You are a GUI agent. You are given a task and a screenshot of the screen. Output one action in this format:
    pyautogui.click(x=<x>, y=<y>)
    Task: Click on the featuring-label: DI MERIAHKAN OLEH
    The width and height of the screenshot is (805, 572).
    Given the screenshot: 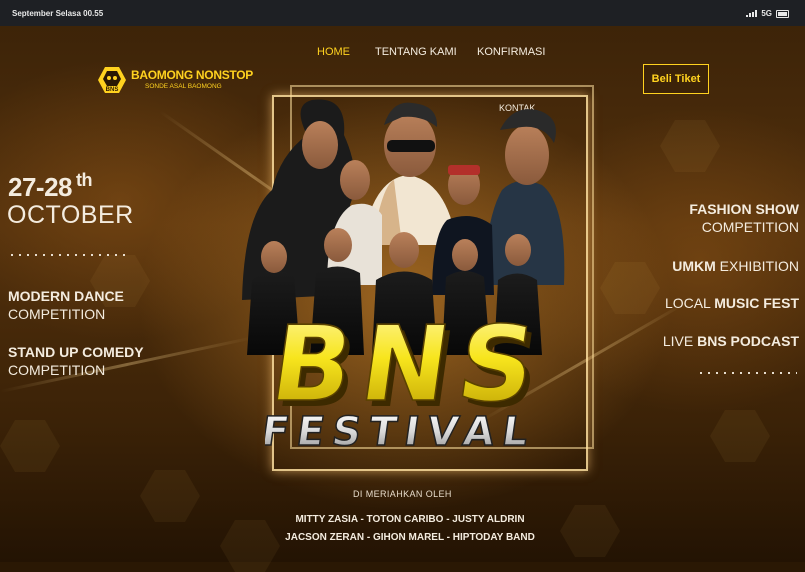 What is the action you would take?
    pyautogui.click(x=402, y=494)
    